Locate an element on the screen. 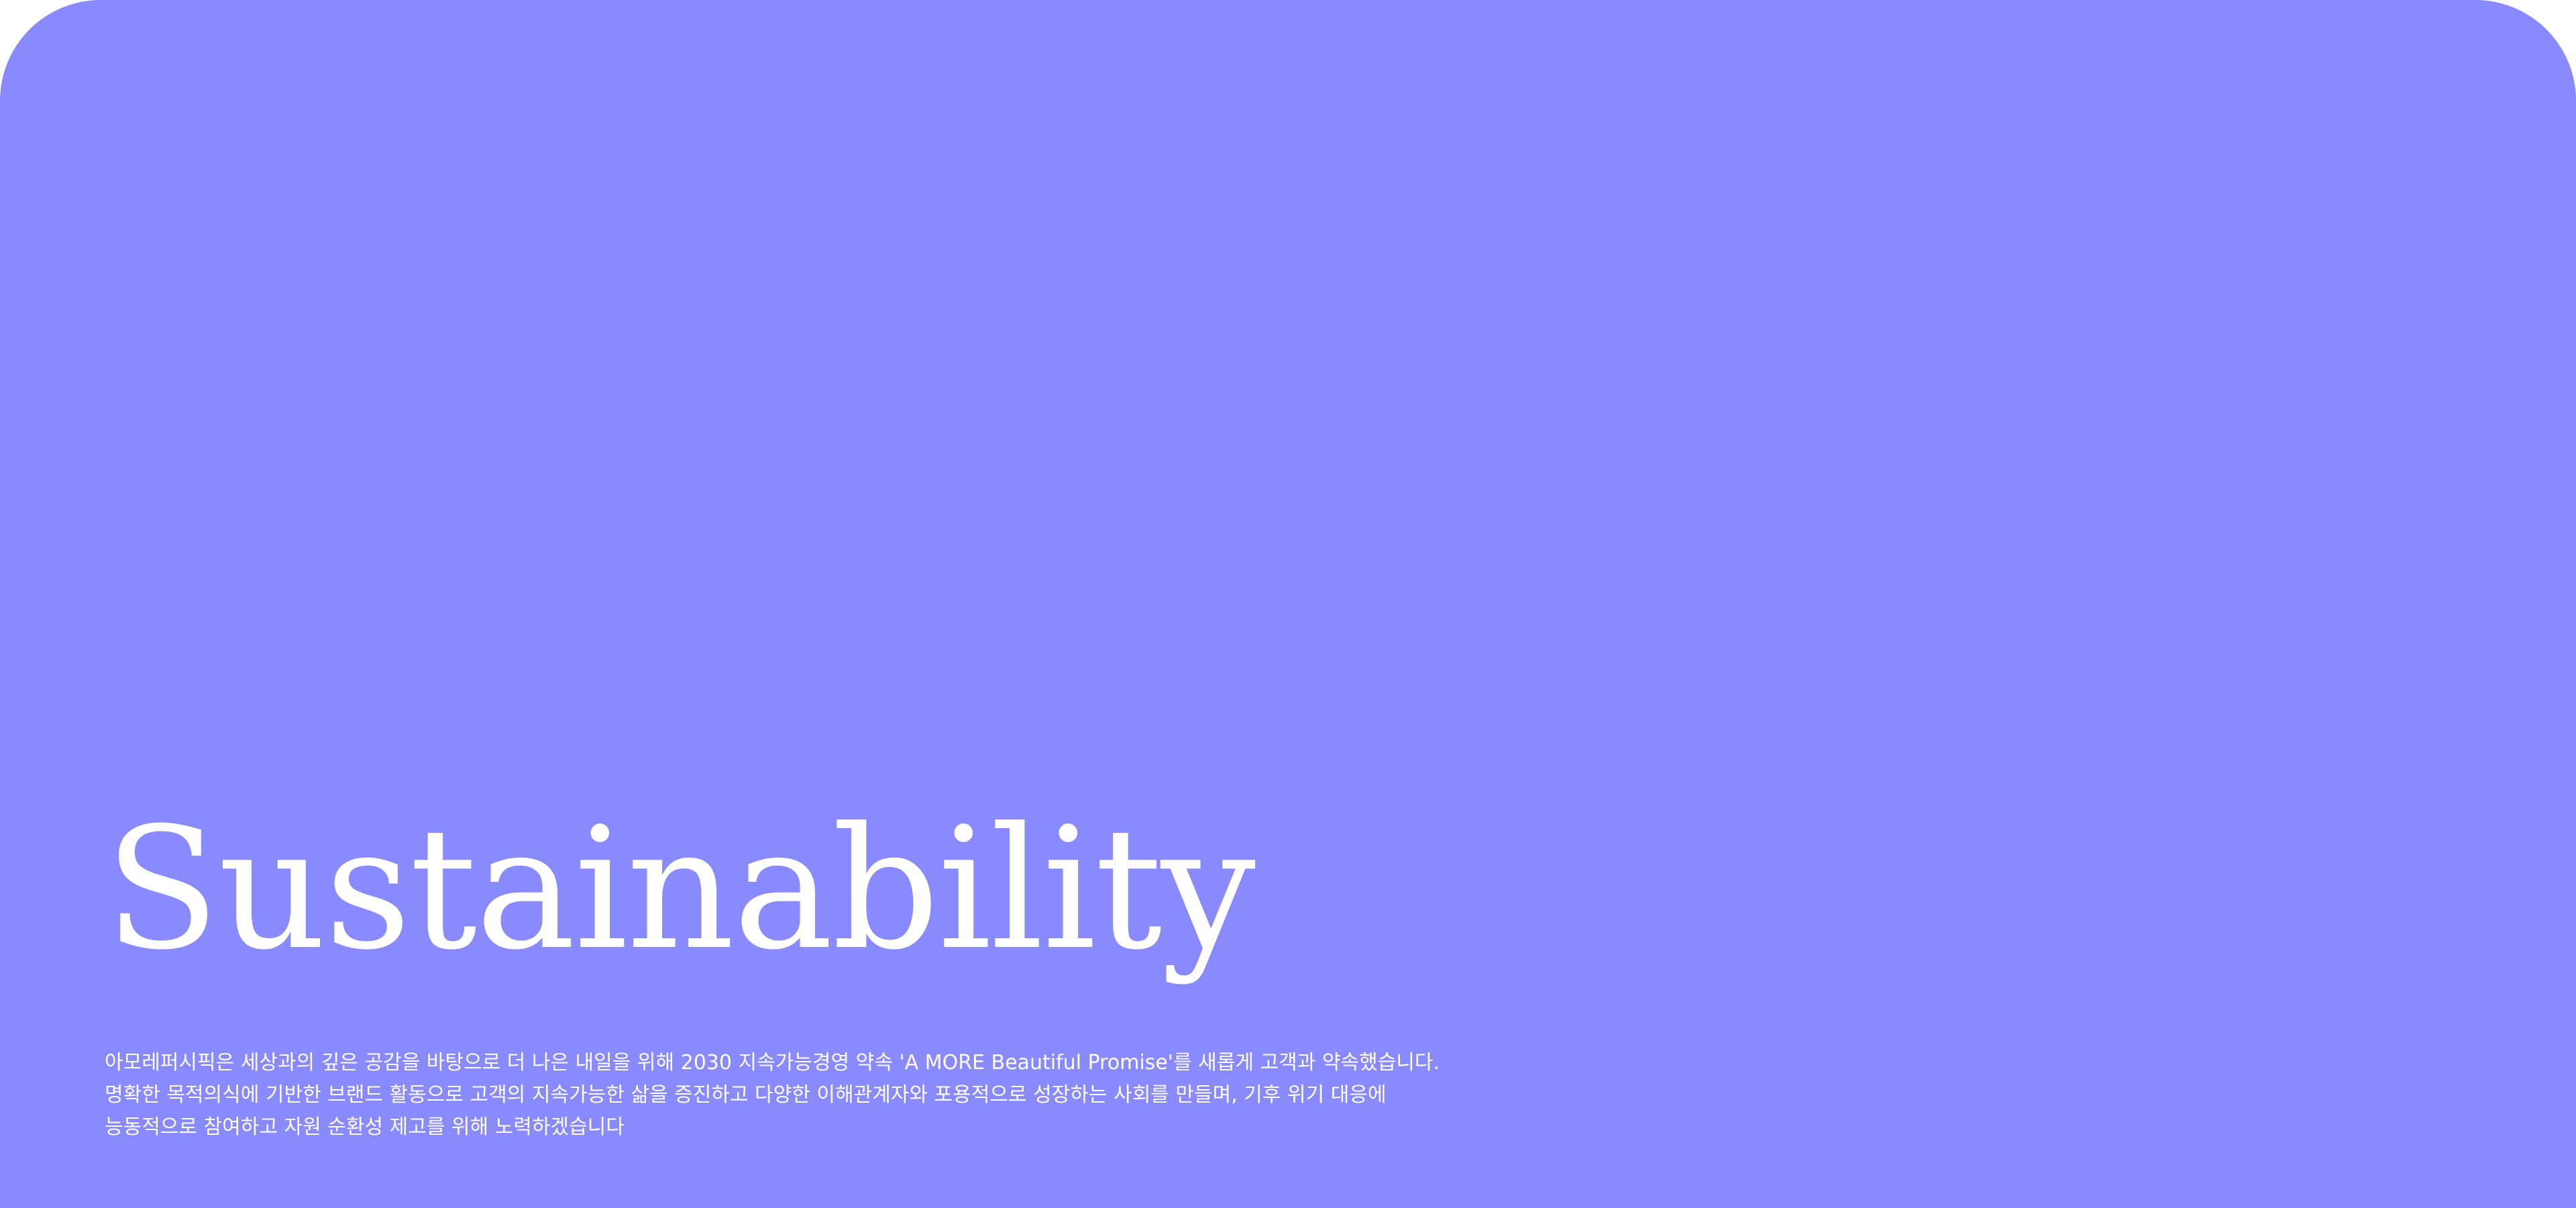 This screenshot has width=2576, height=1208. hero-title: Sustainability is located at coordinates (680, 889).